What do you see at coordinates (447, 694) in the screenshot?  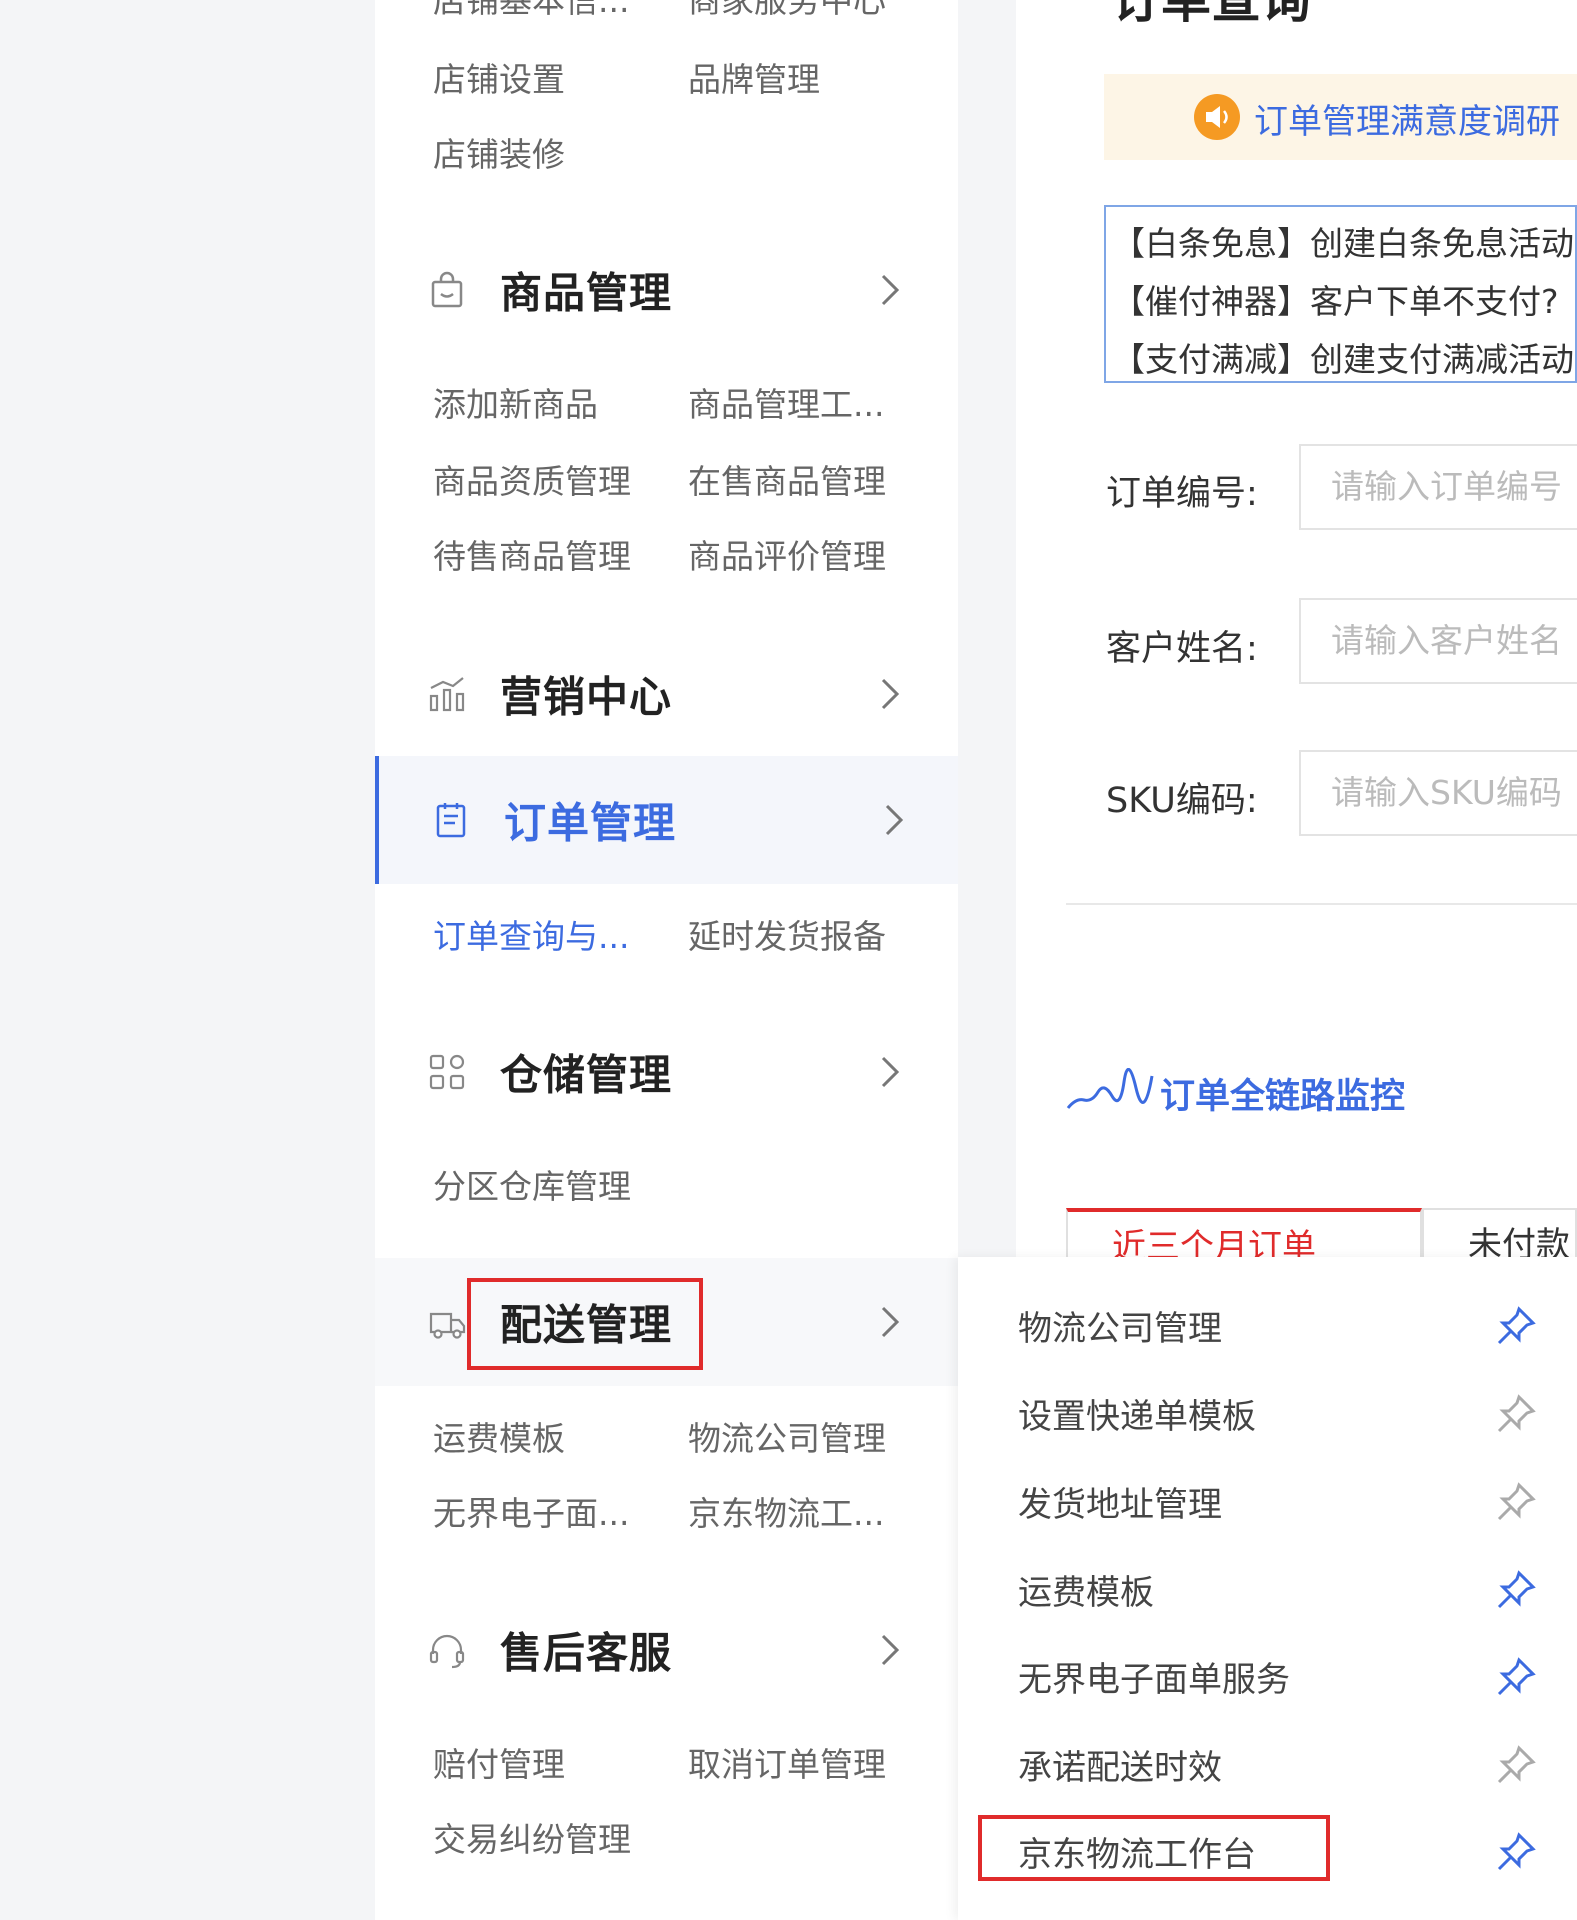 I see `bar-chart-icon` at bounding box center [447, 694].